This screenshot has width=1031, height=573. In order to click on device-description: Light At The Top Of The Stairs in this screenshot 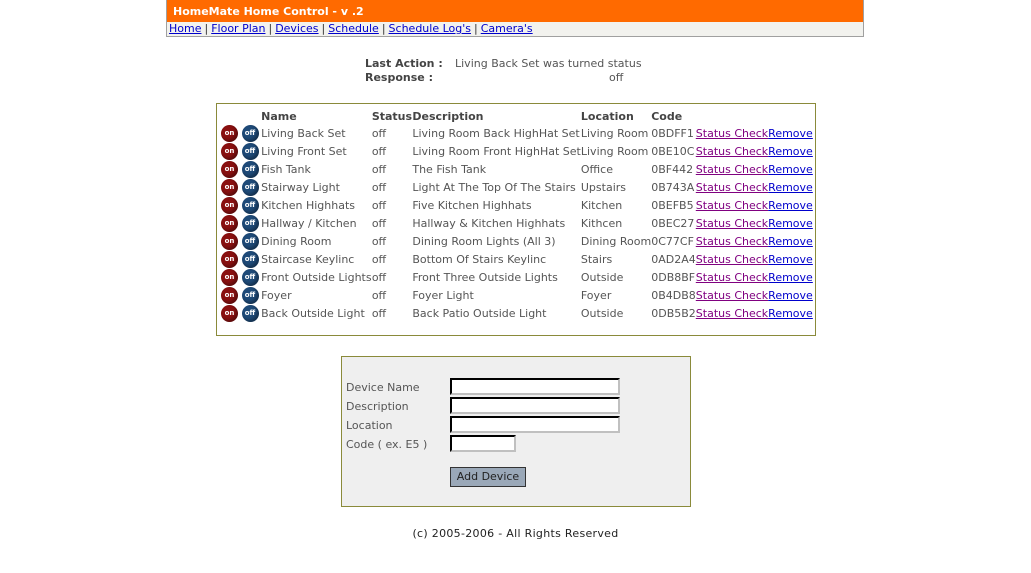, I will do `click(494, 187)`.